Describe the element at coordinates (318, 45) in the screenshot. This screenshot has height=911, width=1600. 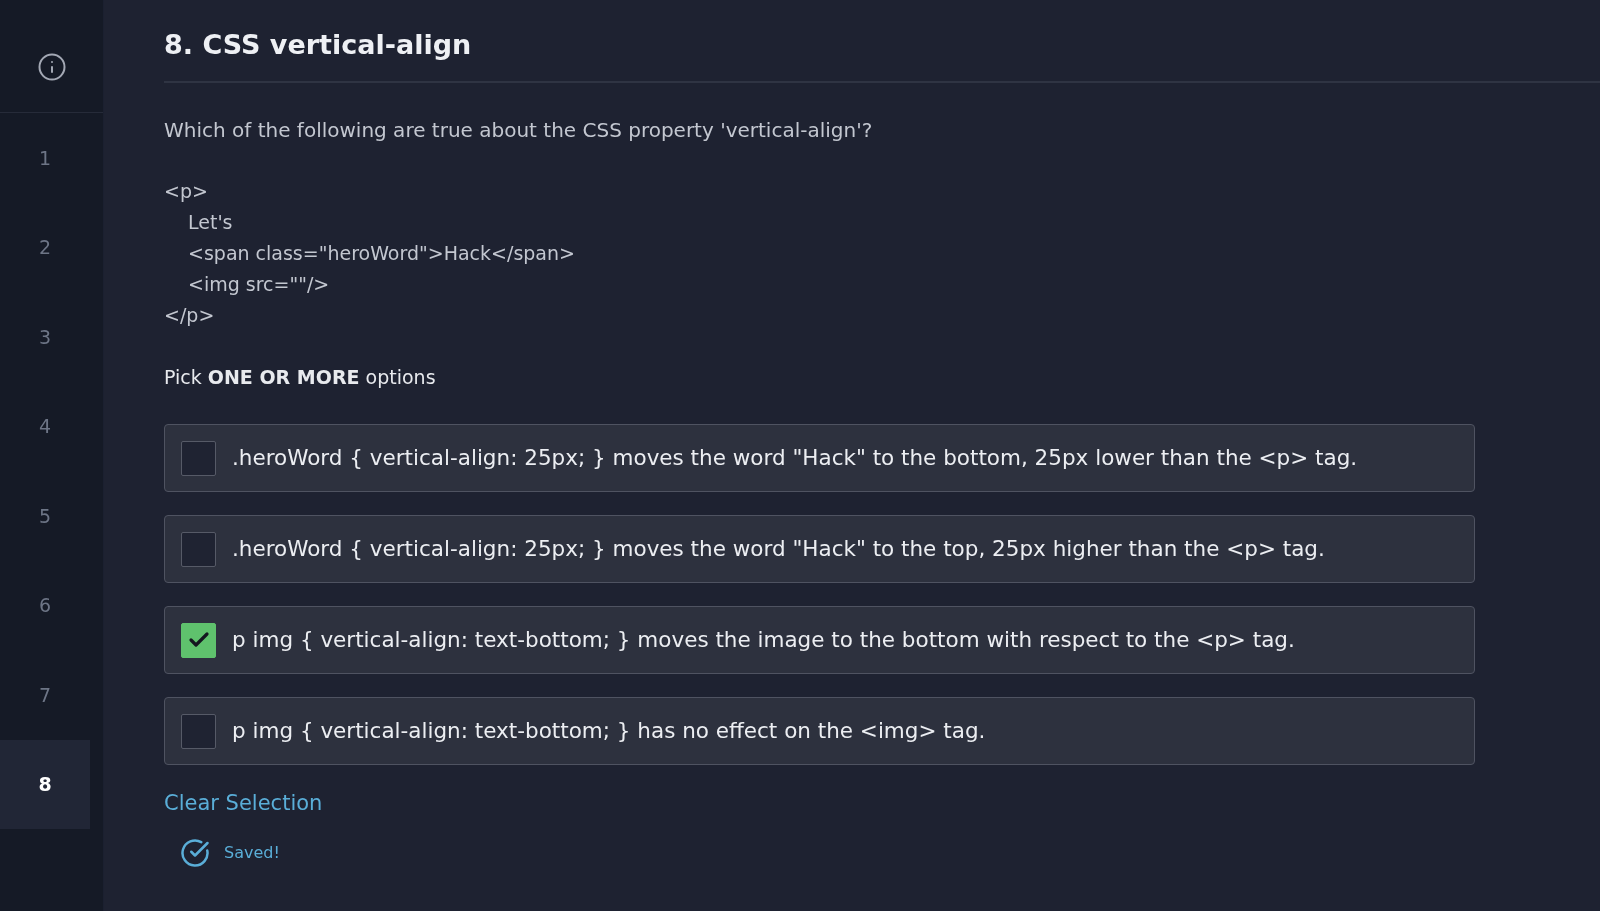
I see `question-title: 8. CSS vertical-align` at that location.